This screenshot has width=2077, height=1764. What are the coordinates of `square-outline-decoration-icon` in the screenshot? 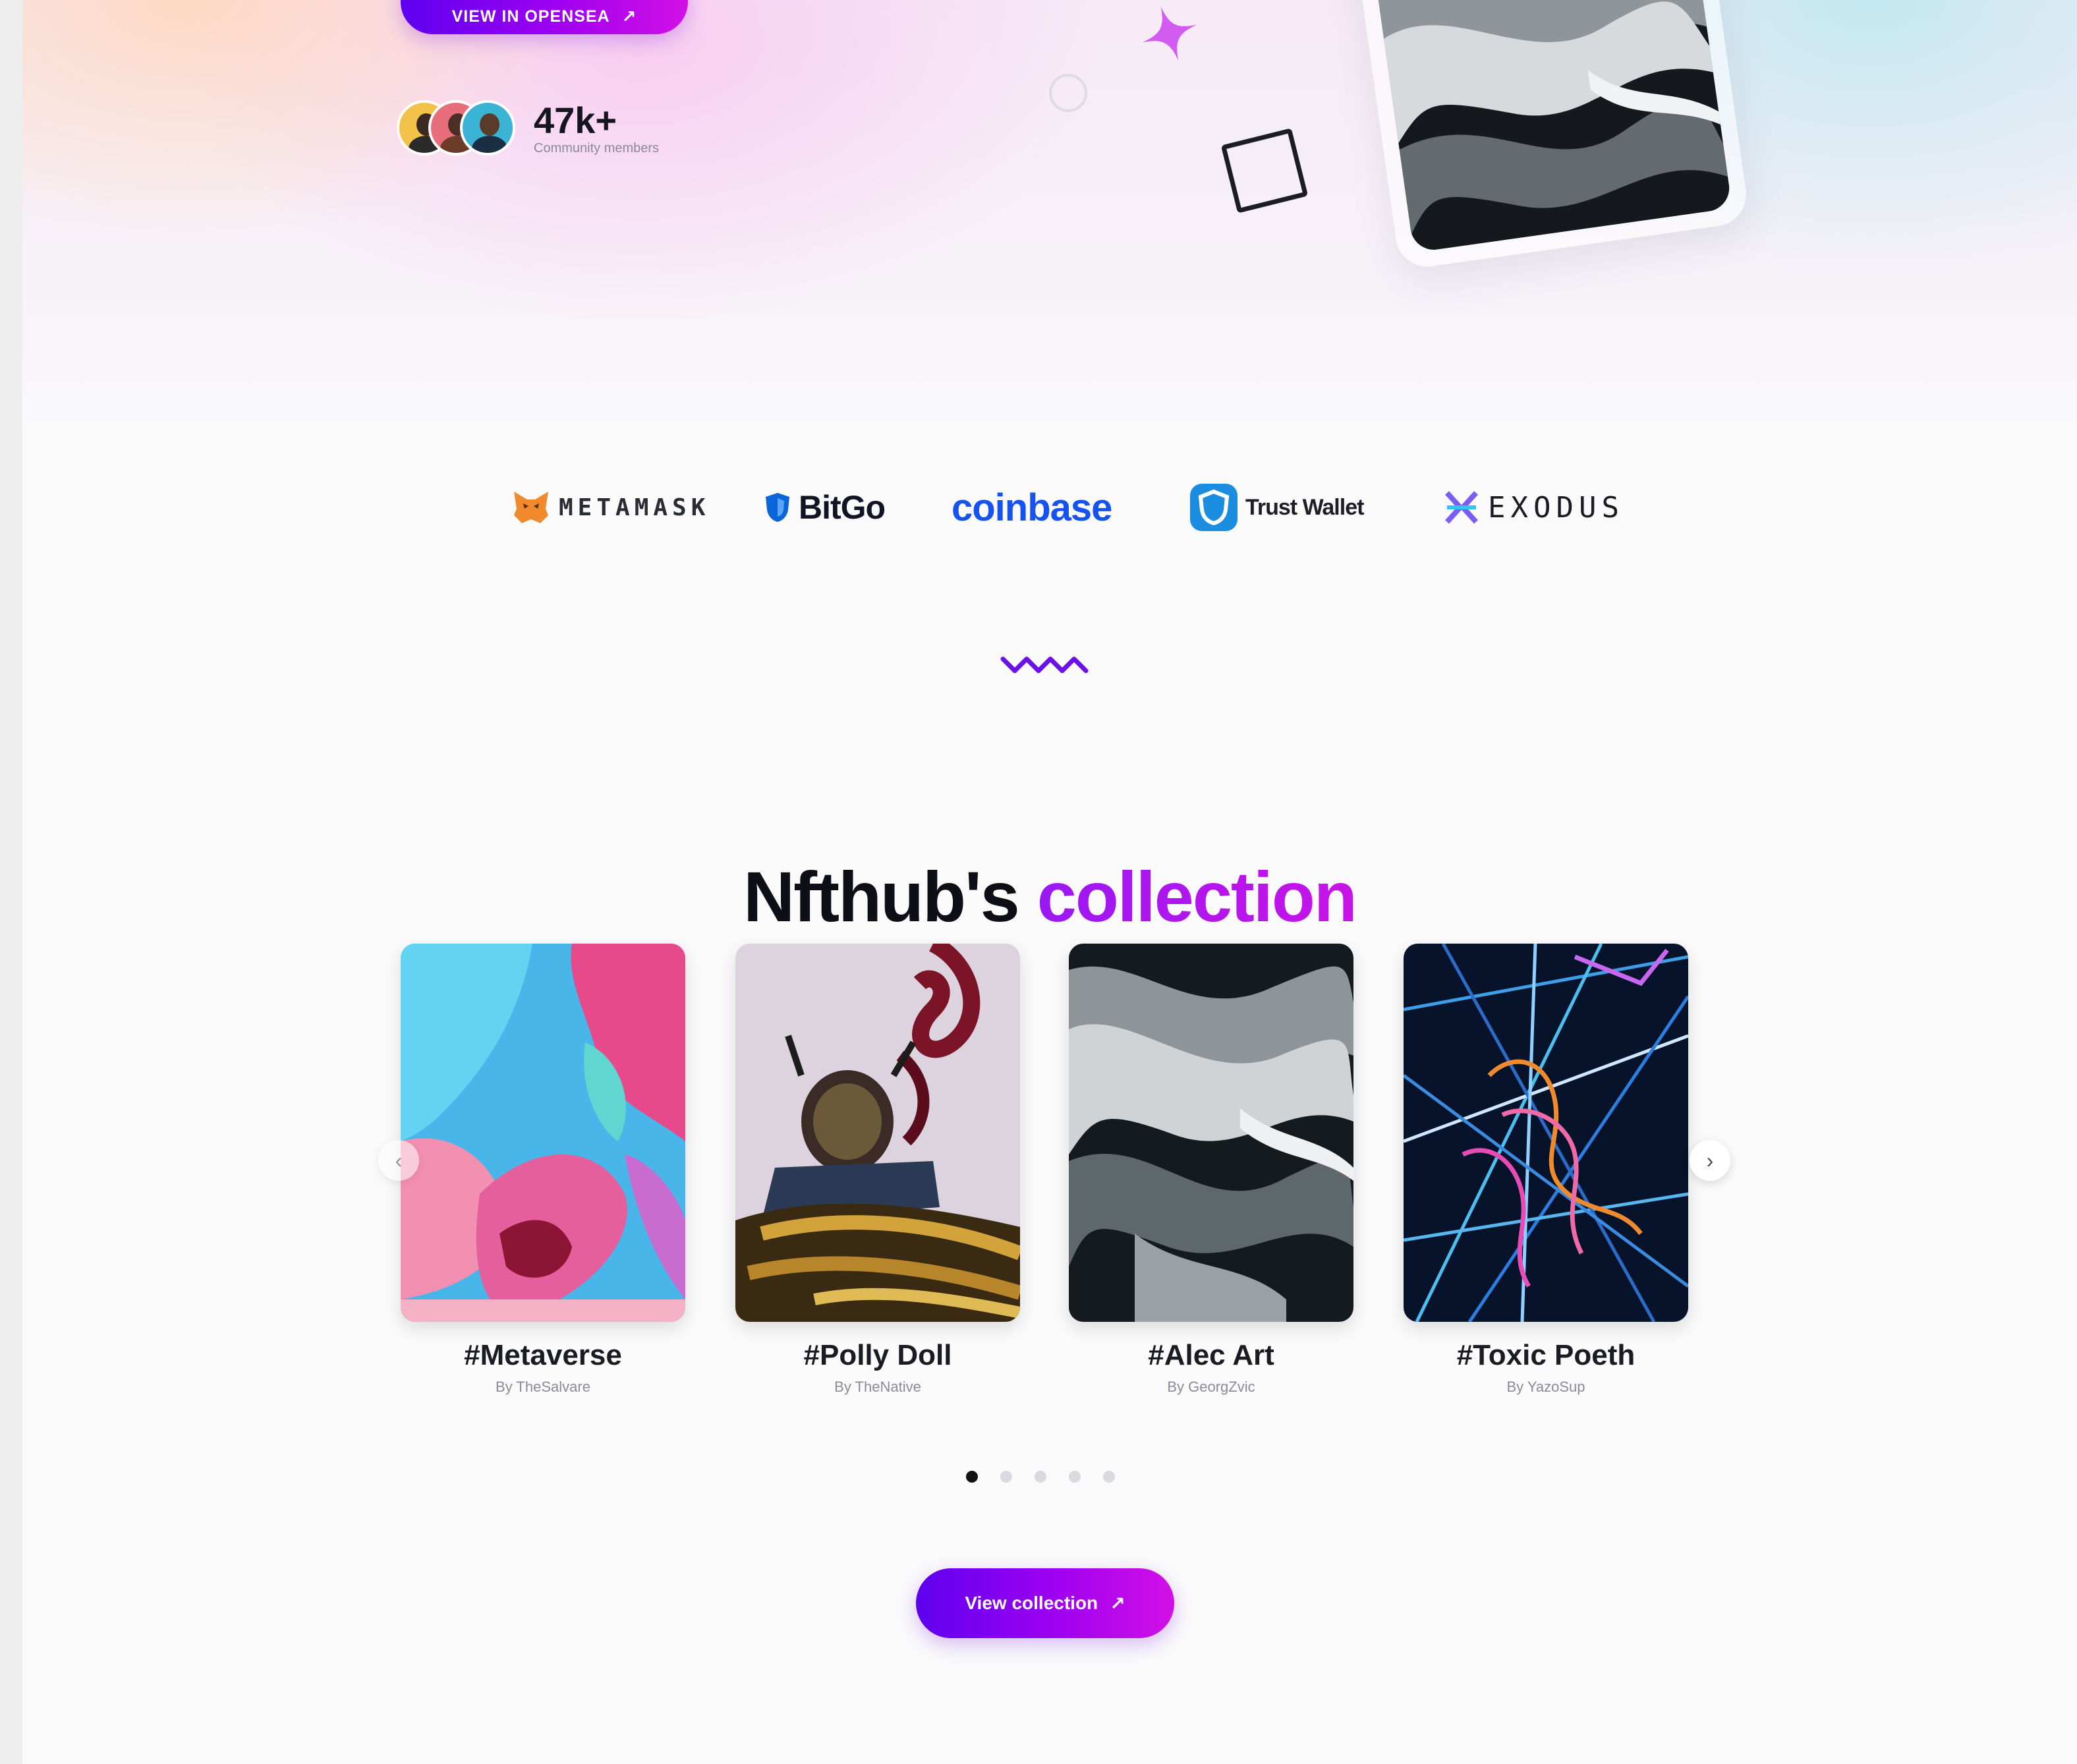 It's located at (1264, 170).